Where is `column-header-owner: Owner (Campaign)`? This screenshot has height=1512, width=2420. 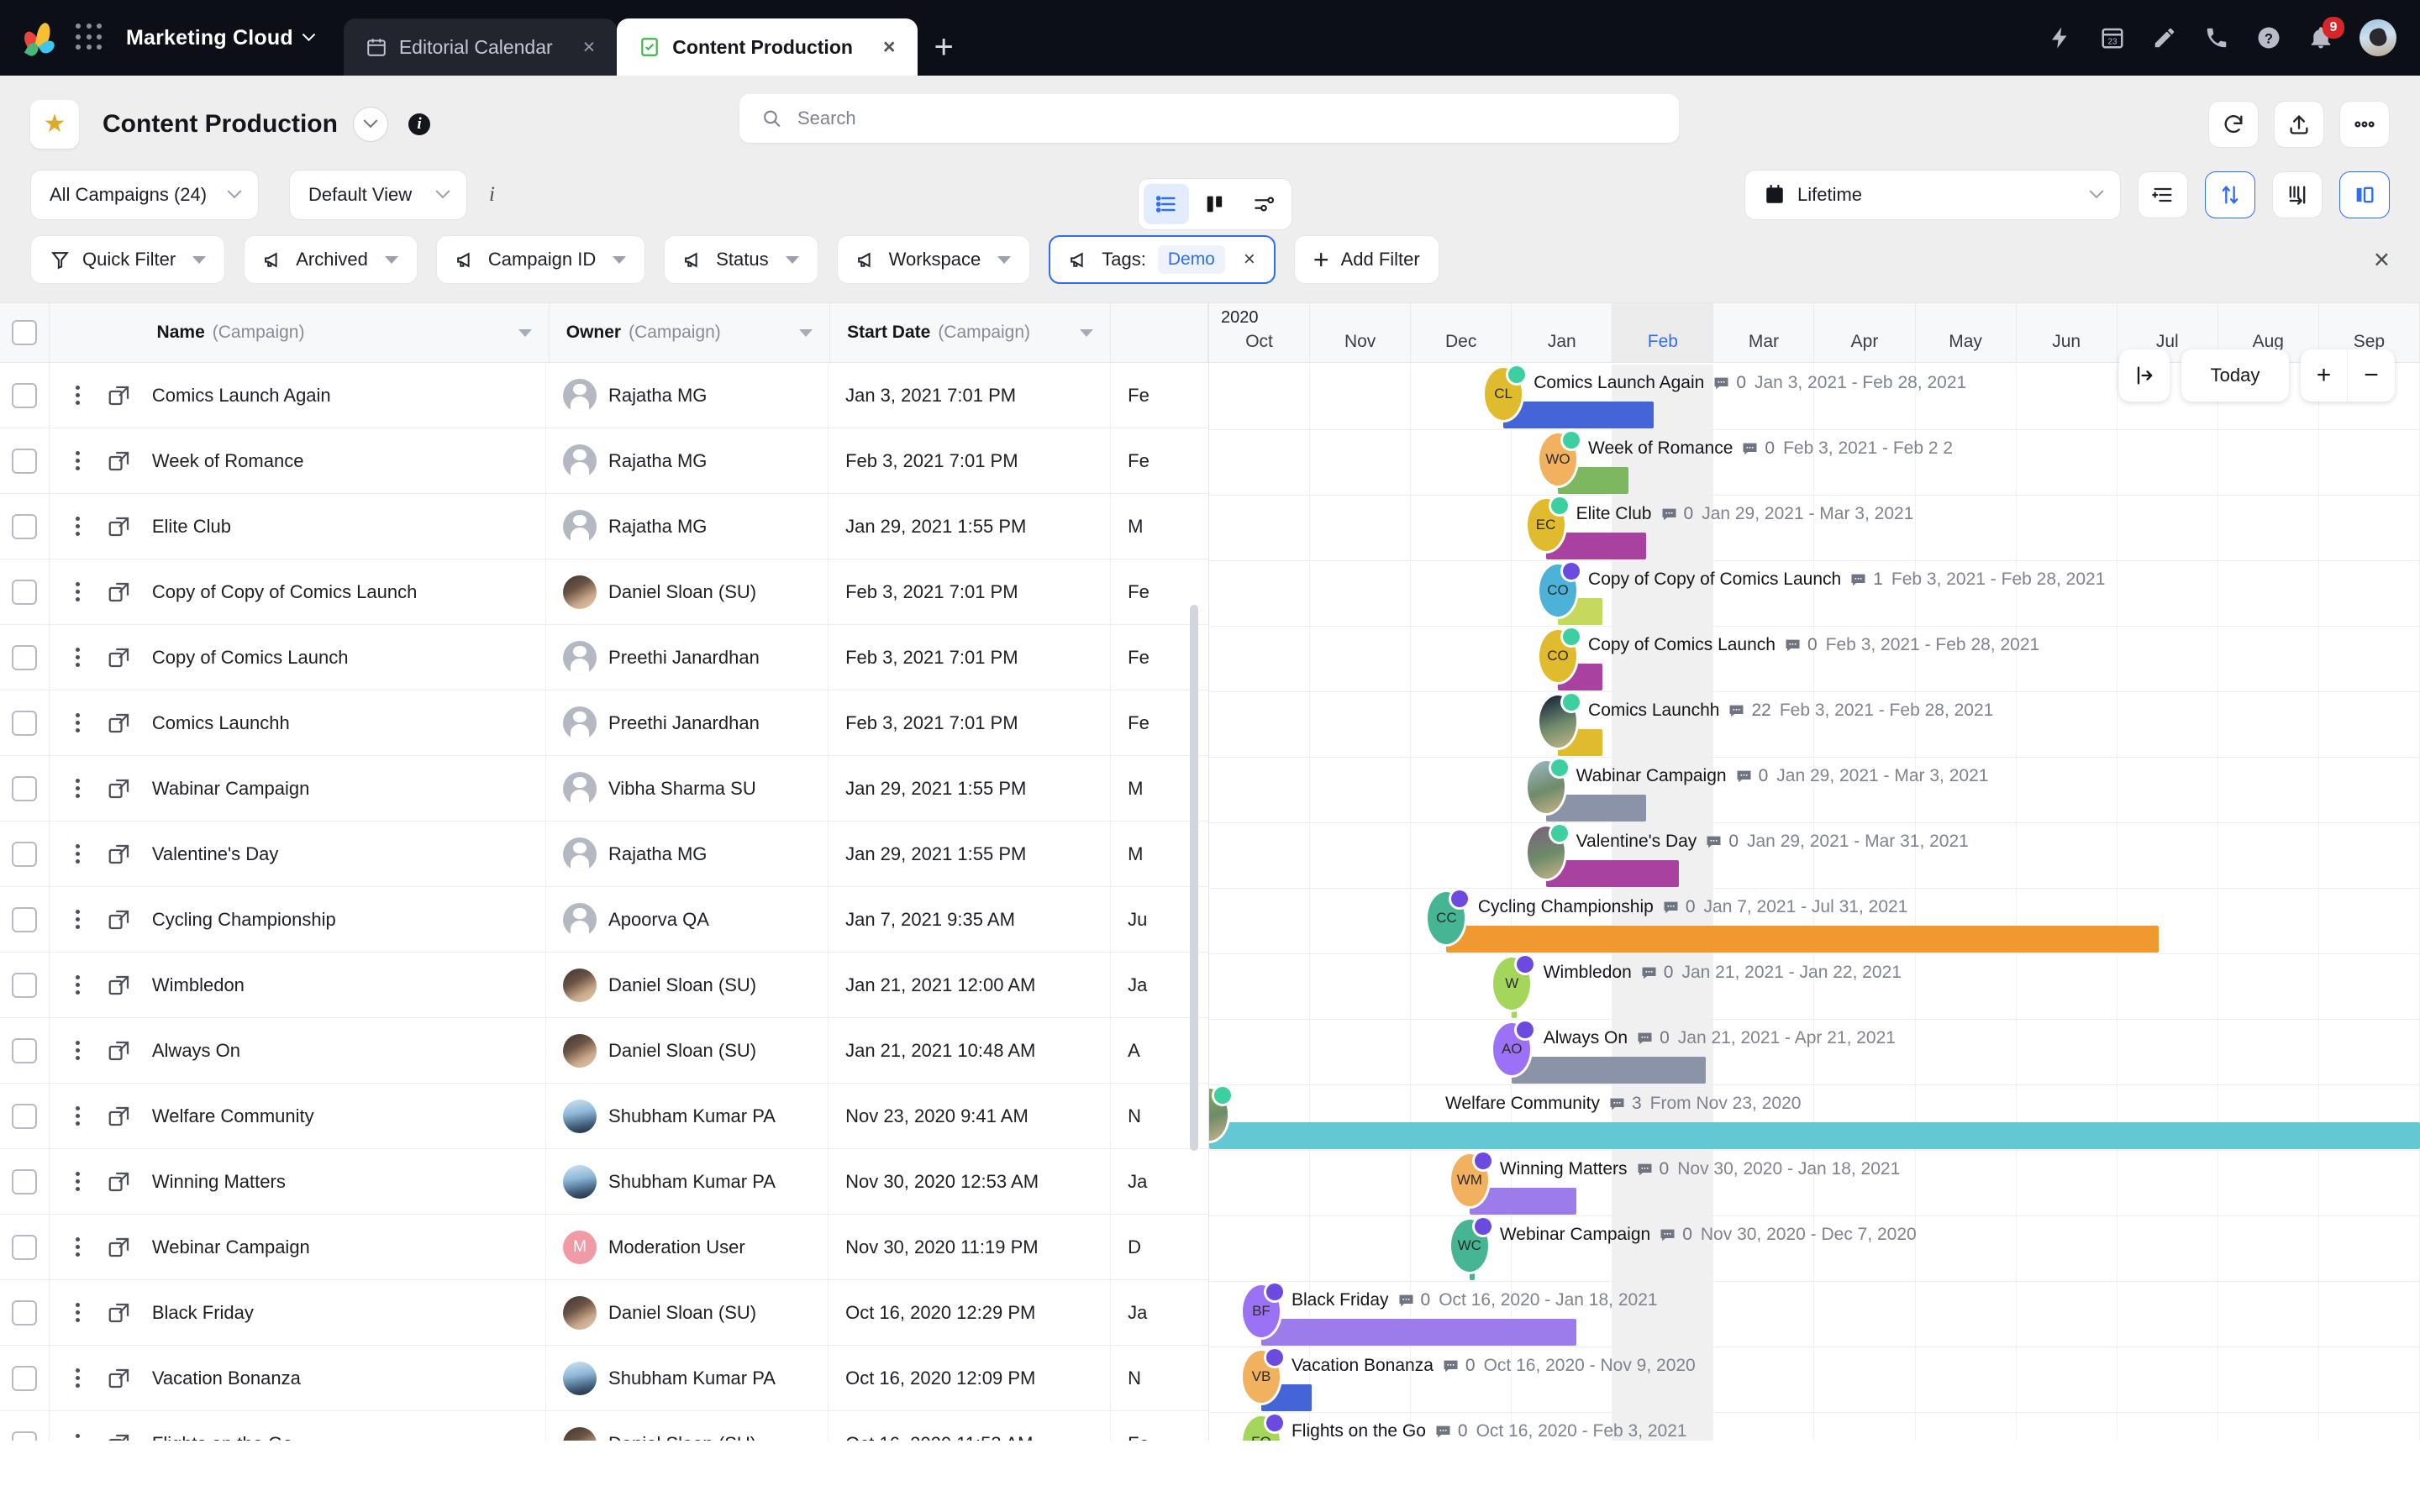 column-header-owner: Owner (Campaign) is located at coordinates (690, 332).